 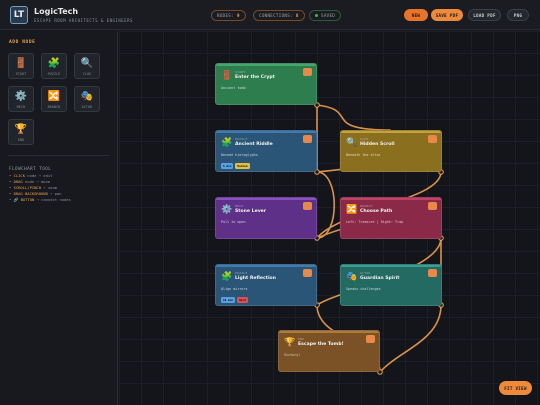 What do you see at coordinates (255, 278) in the screenshot?
I see `node-title: Light Reflection` at bounding box center [255, 278].